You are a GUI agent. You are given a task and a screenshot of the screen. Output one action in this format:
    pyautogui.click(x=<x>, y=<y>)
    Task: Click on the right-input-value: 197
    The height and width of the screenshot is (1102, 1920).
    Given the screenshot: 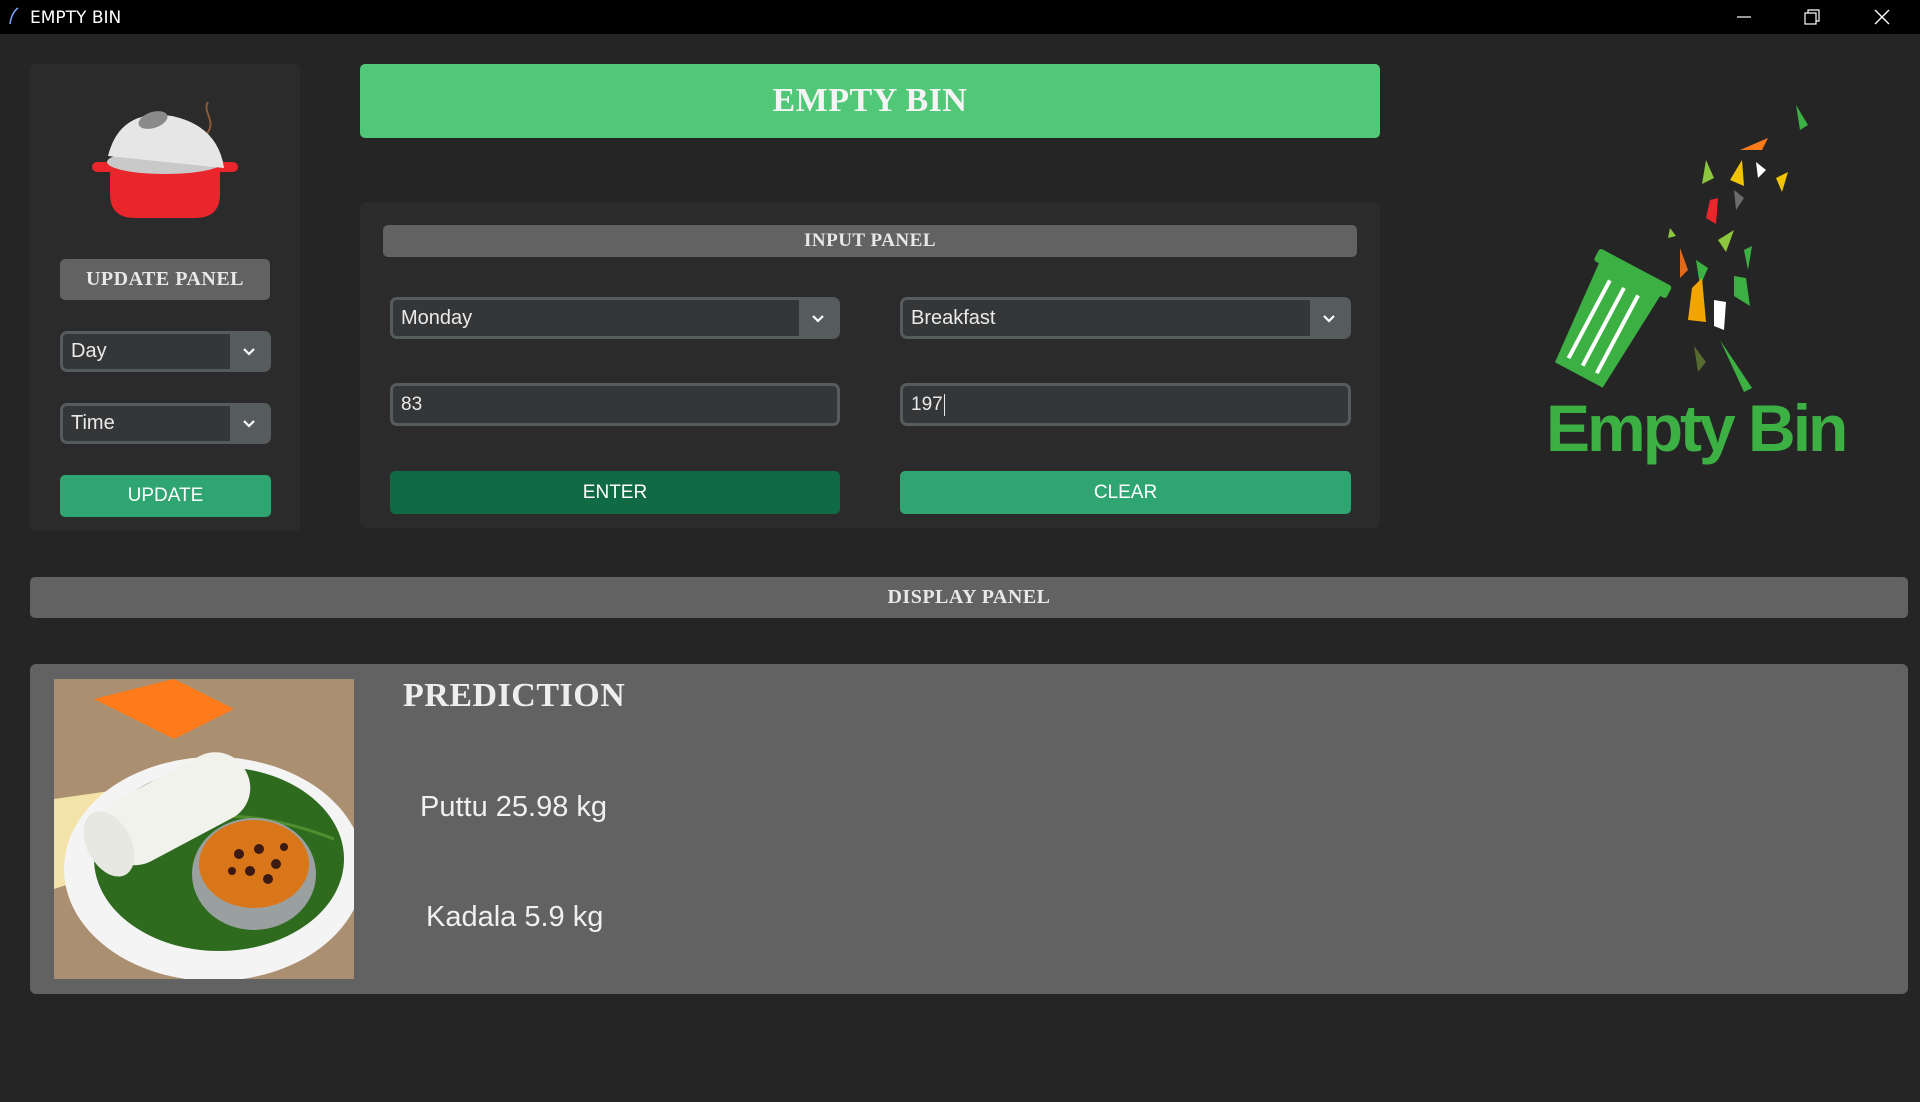 What is the action you would take?
    pyautogui.click(x=927, y=404)
    